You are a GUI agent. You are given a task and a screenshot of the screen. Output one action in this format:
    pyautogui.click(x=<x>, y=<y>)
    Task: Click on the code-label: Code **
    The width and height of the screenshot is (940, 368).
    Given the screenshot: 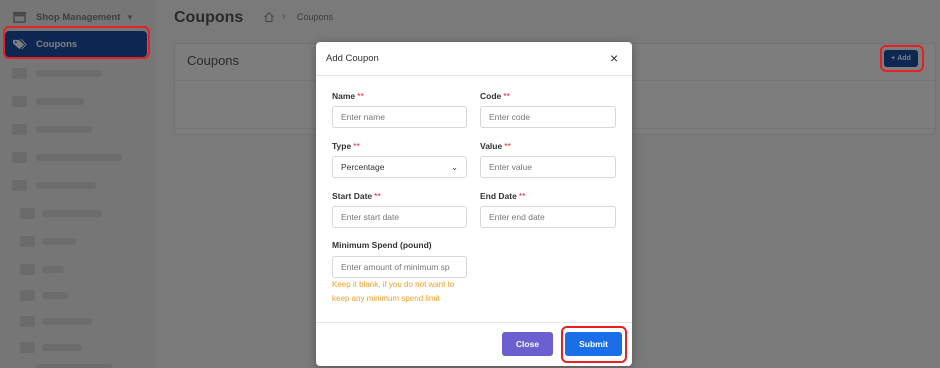 What is the action you would take?
    pyautogui.click(x=495, y=96)
    